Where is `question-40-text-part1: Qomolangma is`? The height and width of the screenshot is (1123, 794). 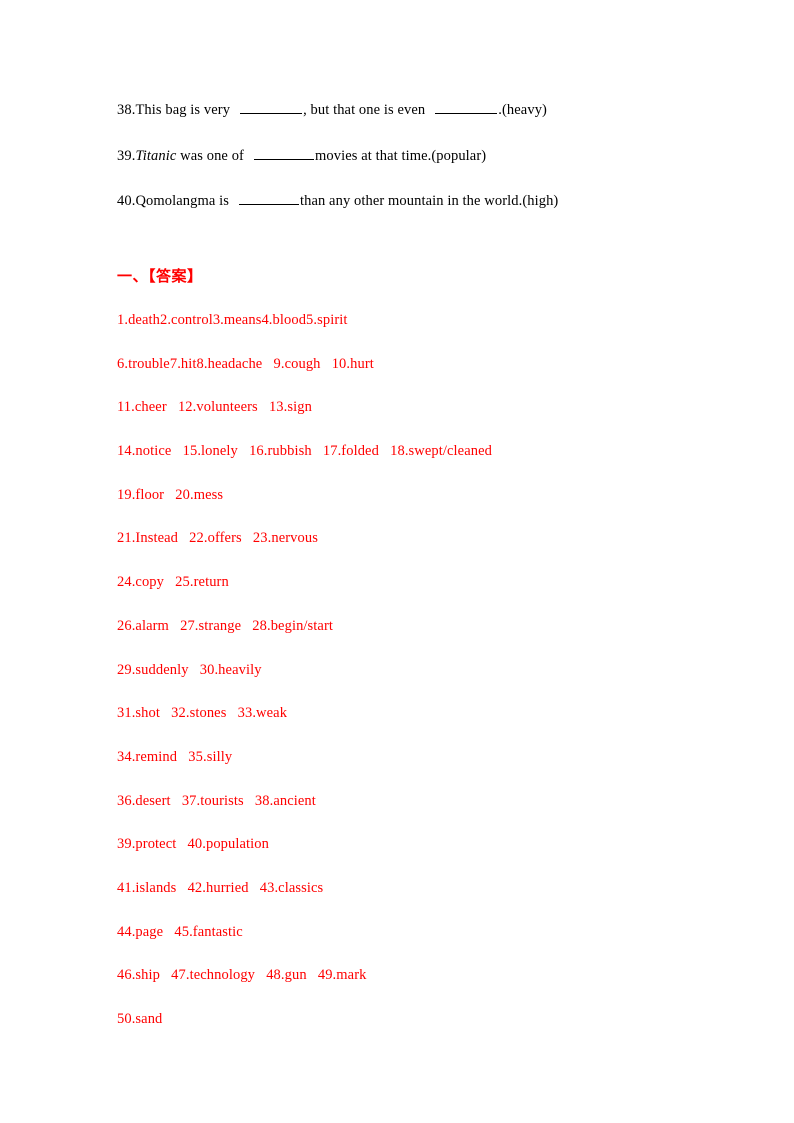
question-40-text-part1: Qomolangma is is located at coordinates (182, 201).